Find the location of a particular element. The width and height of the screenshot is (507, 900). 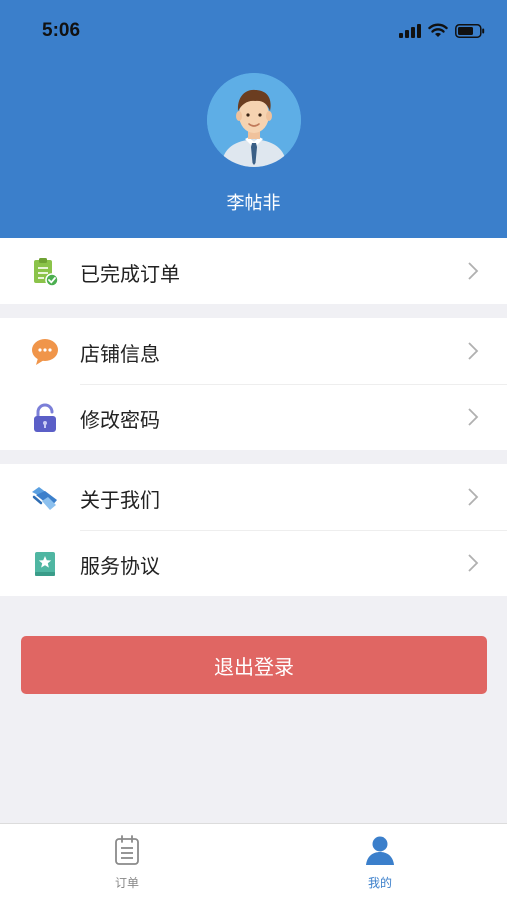

status-icons is located at coordinates (442, 30).